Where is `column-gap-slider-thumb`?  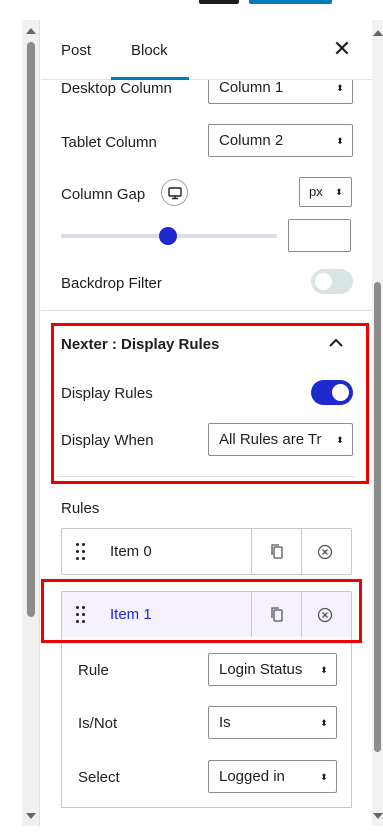 column-gap-slider-thumb is located at coordinates (168, 236).